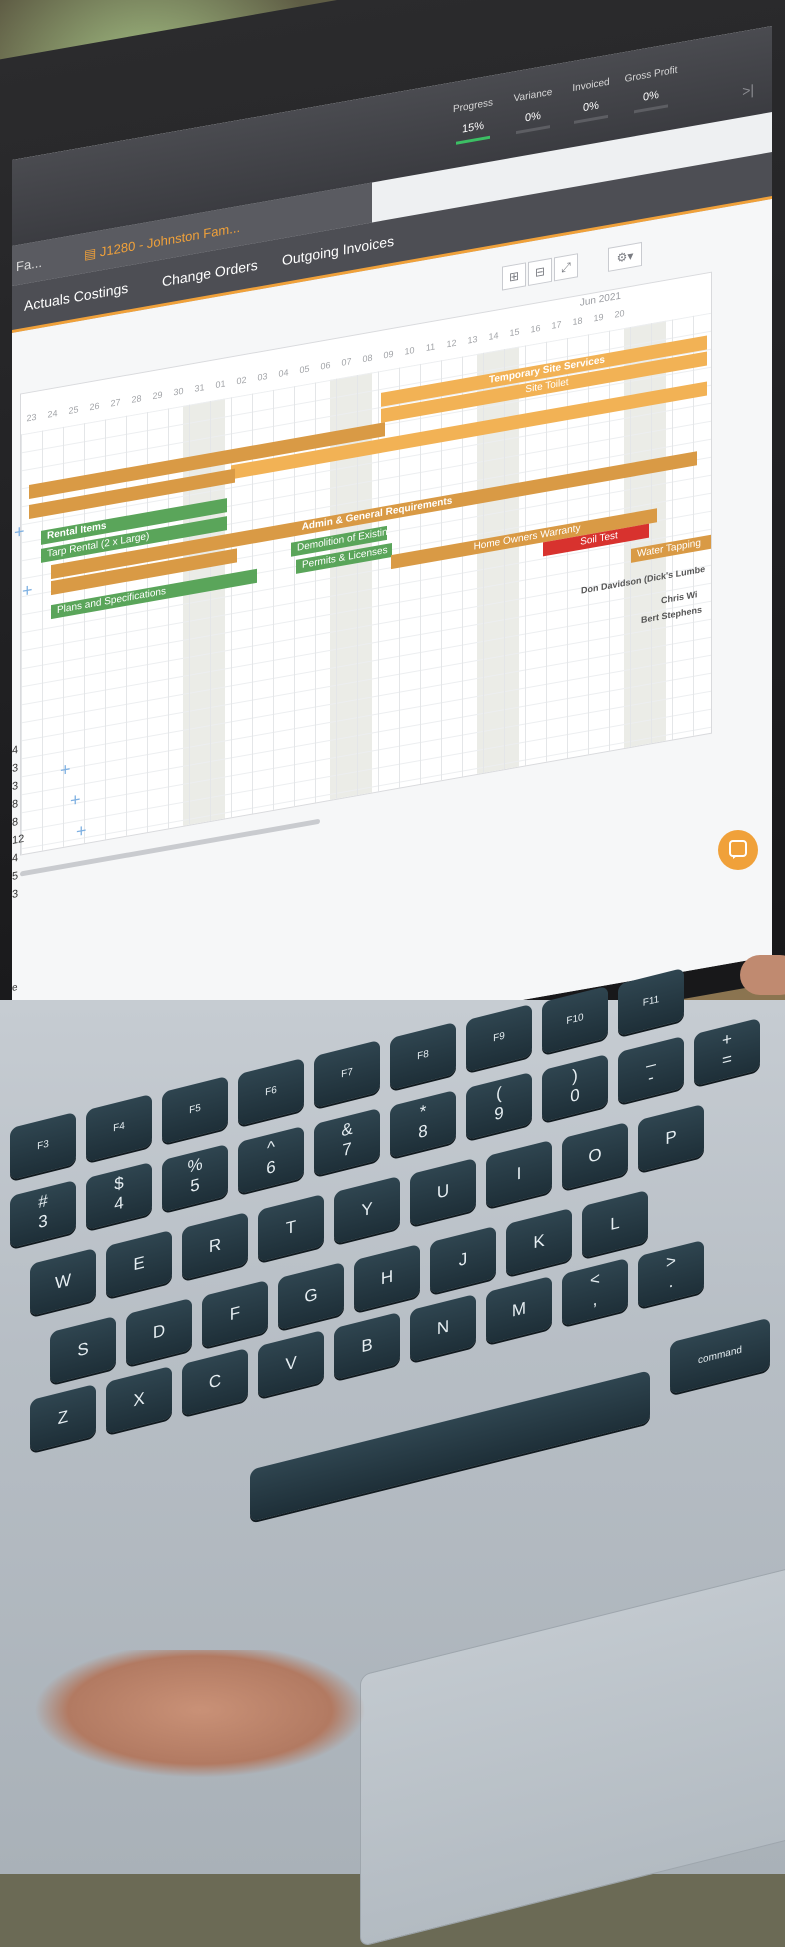  What do you see at coordinates (595, 1292) in the screenshot?
I see `key-comma: < ,` at bounding box center [595, 1292].